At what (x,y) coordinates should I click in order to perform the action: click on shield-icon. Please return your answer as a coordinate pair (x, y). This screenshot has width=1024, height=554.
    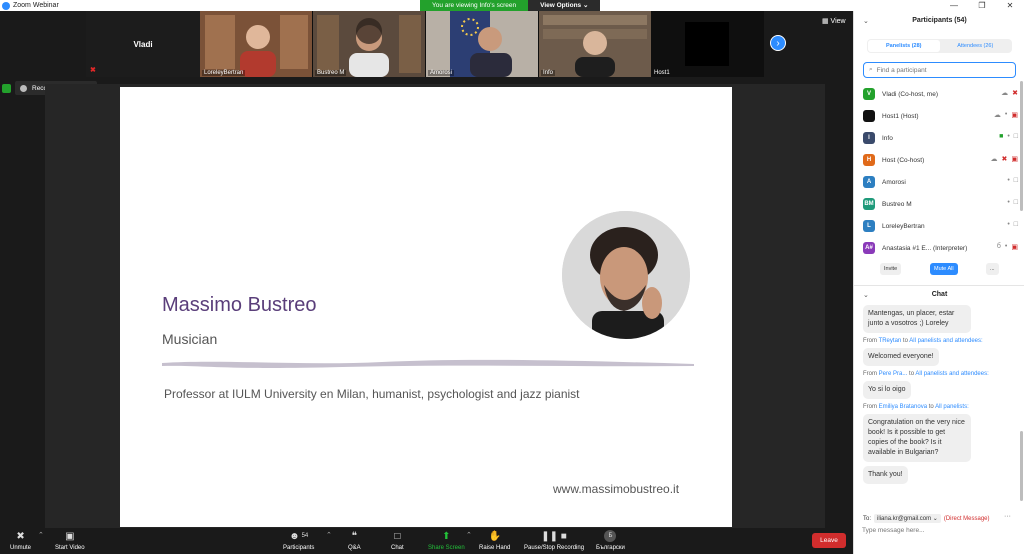
    Looking at the image, I should click on (6, 88).